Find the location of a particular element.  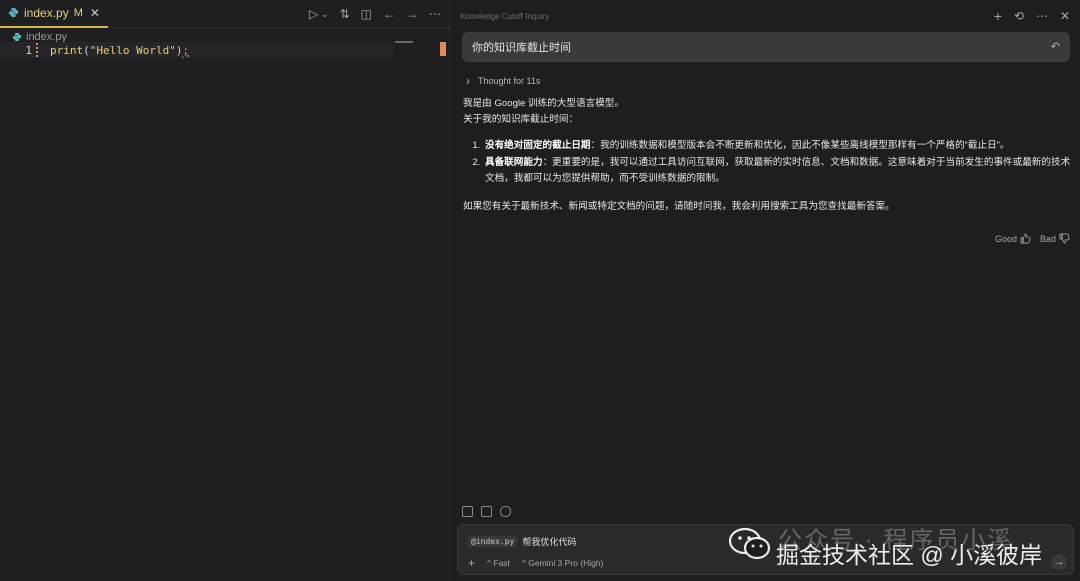

conversation-title: Knowledge Cutoff Inquiry is located at coordinates (505, 16).